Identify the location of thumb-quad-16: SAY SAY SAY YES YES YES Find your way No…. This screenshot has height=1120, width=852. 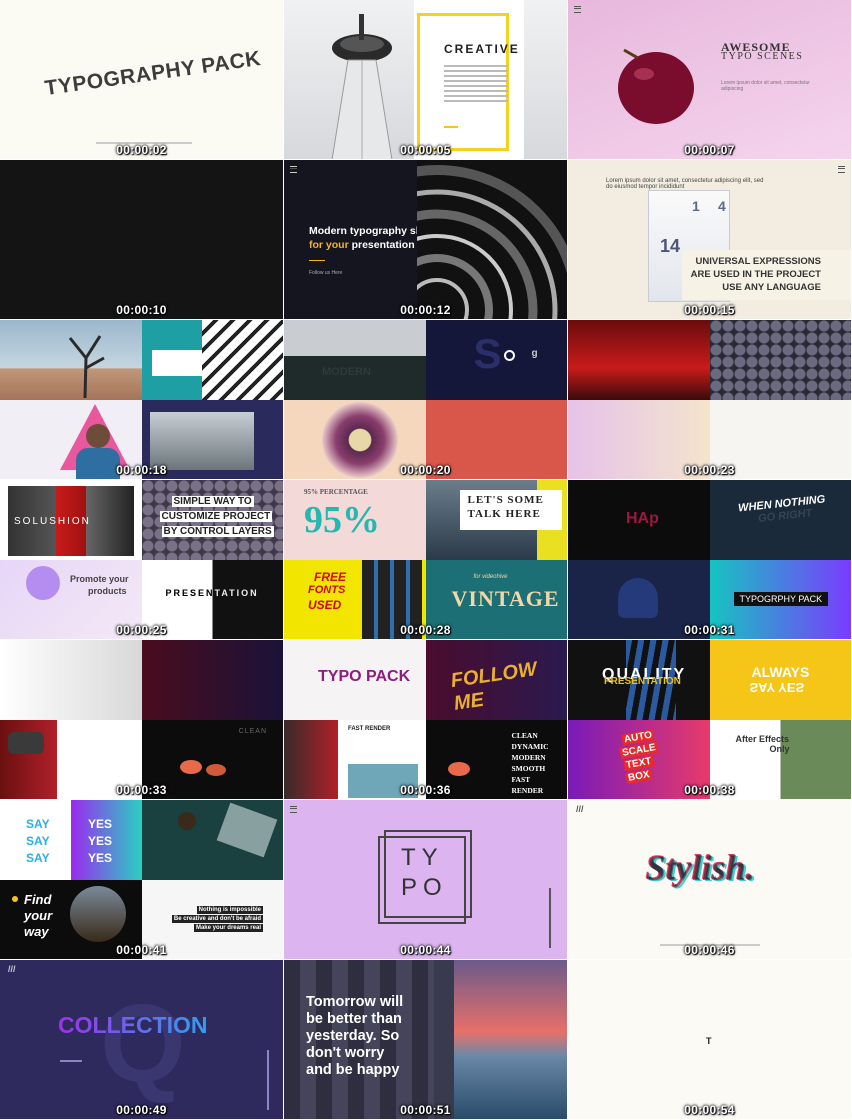
(142, 880).